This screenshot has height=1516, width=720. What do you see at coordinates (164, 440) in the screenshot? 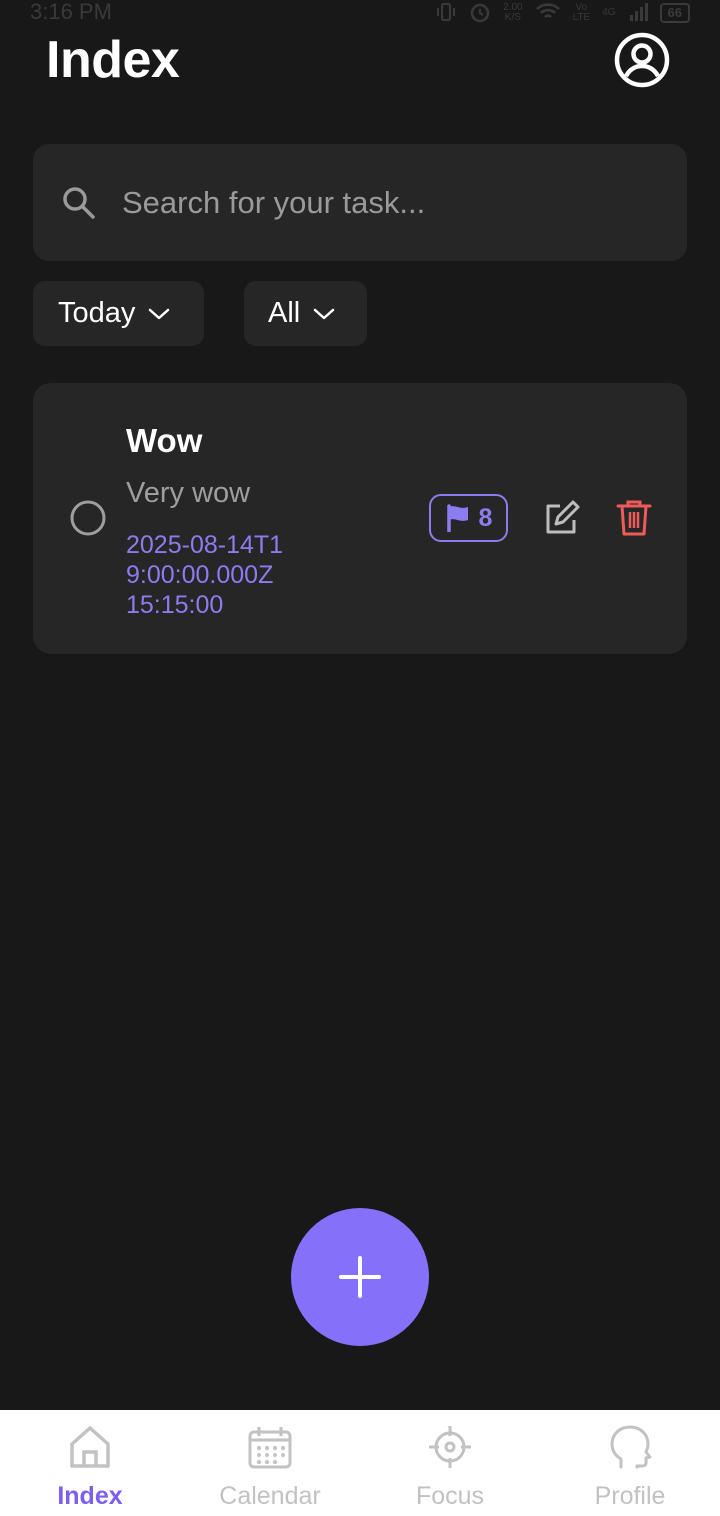
I see `task-title: Wow` at bounding box center [164, 440].